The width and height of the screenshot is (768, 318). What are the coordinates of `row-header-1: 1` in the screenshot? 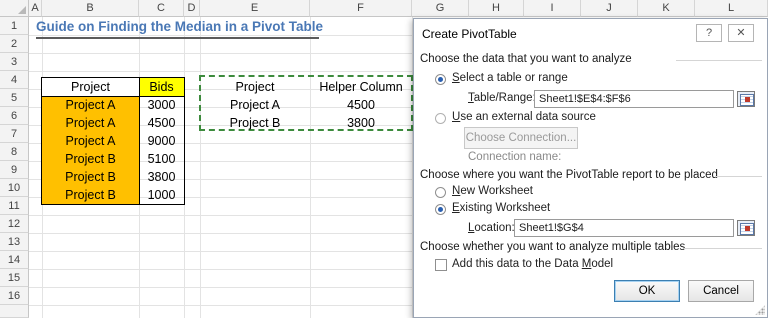 It's located at (14, 26).